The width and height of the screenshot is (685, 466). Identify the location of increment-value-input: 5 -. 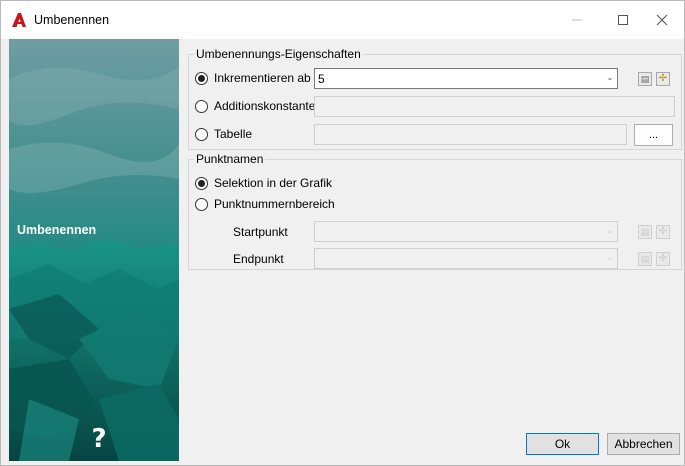
(466, 78).